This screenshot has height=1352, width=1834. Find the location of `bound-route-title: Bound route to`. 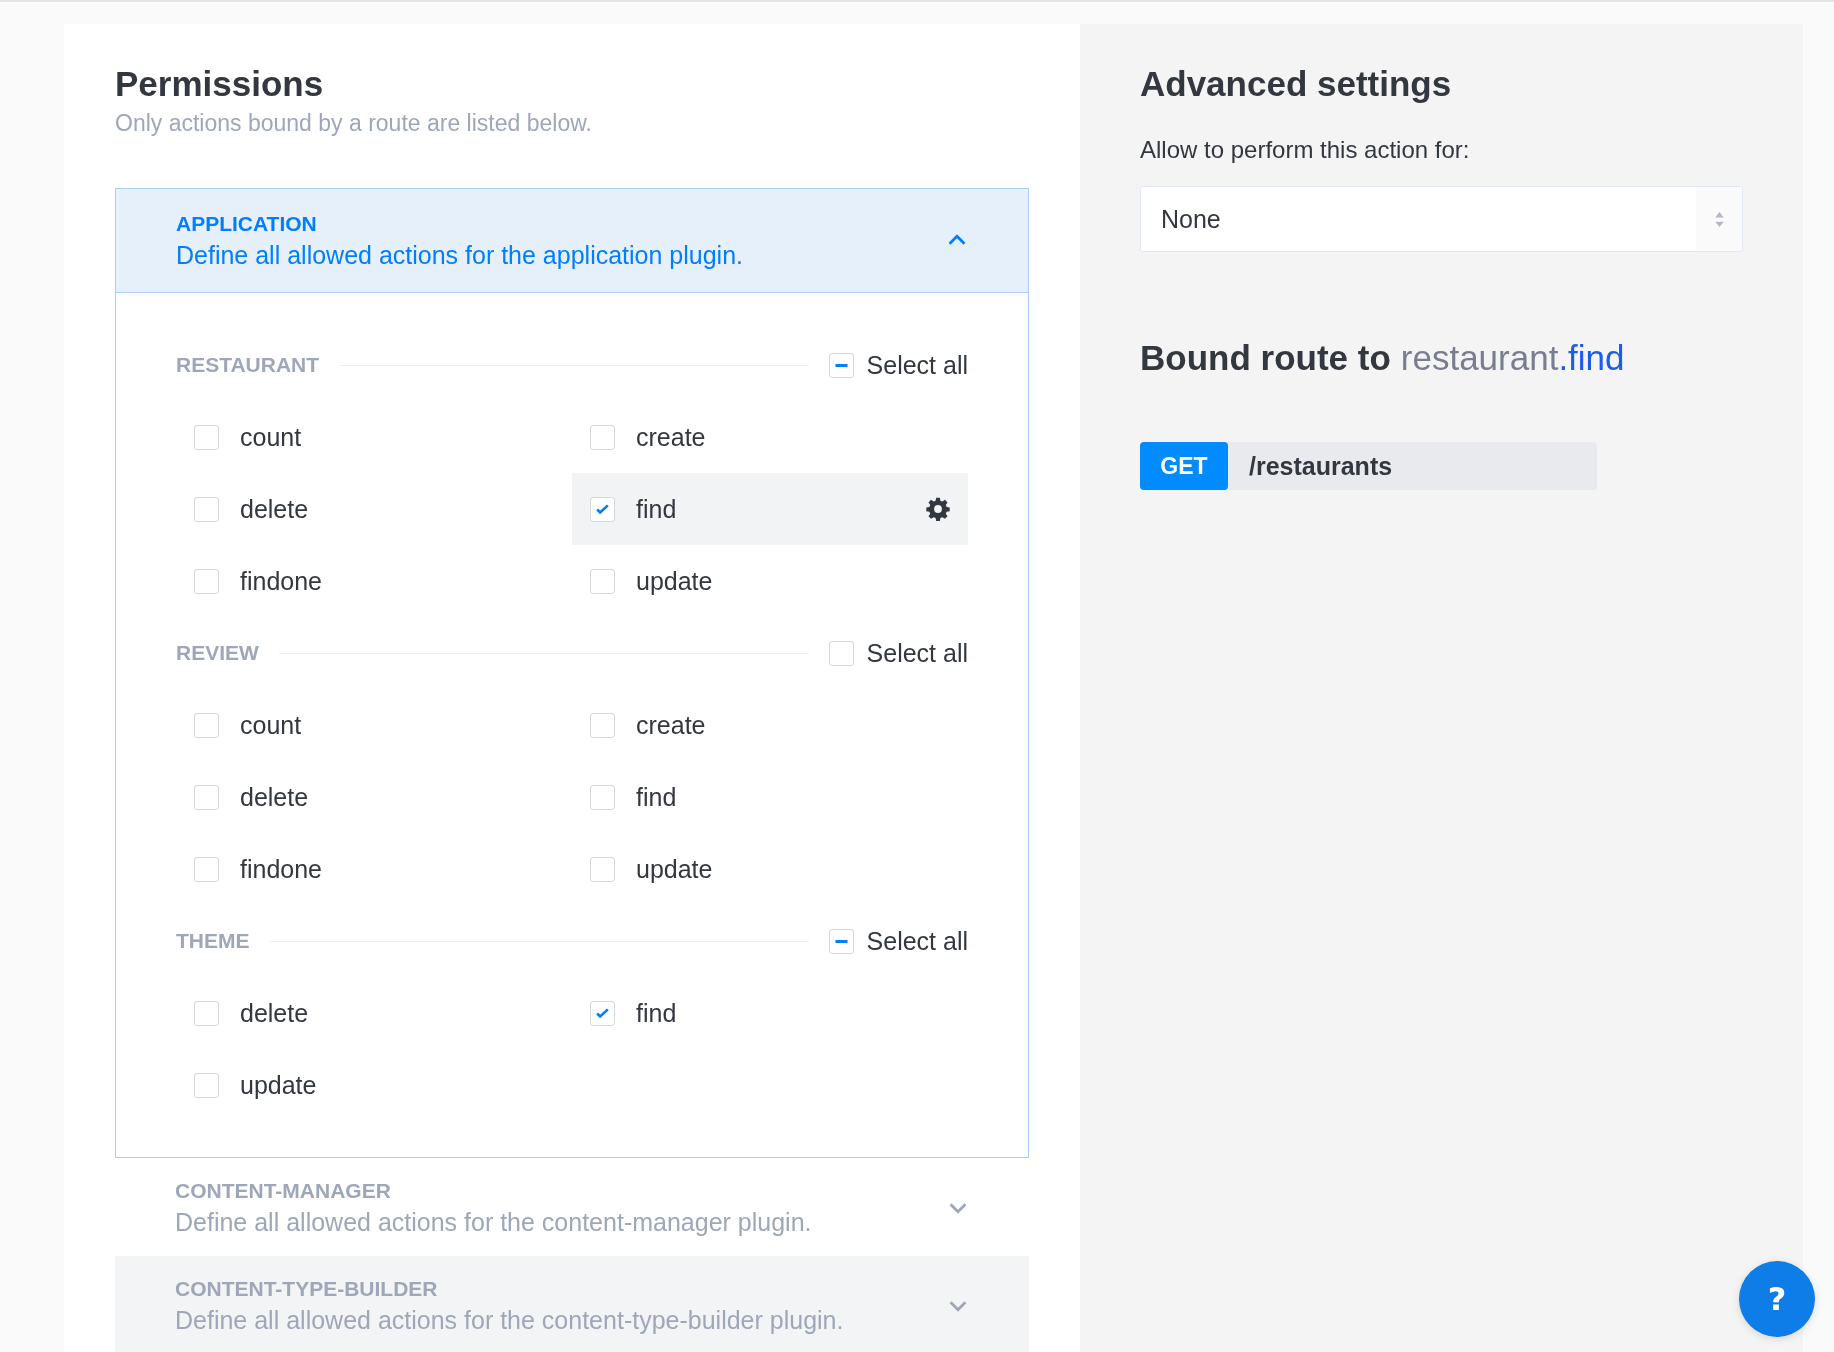

bound-route-title: Bound route to is located at coordinates (1265, 357).